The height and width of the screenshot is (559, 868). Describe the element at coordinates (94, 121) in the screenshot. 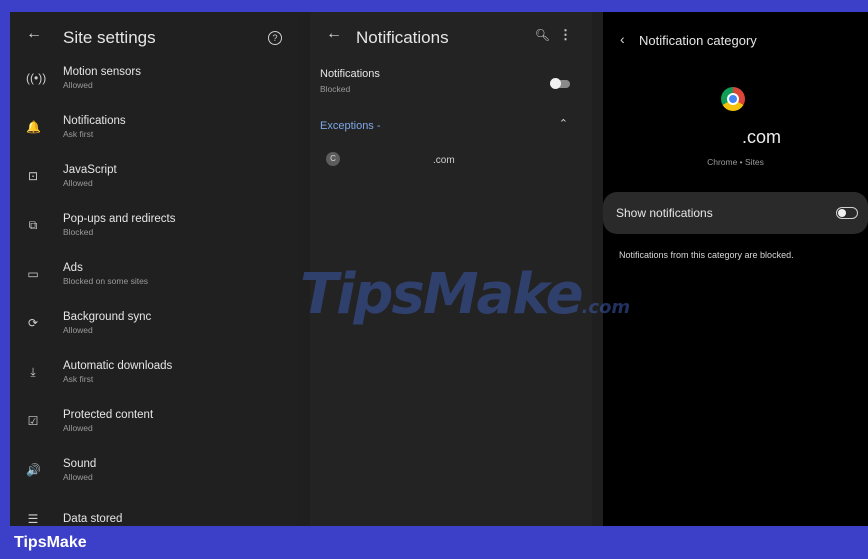

I see `settings-item-label: Notifications` at that location.